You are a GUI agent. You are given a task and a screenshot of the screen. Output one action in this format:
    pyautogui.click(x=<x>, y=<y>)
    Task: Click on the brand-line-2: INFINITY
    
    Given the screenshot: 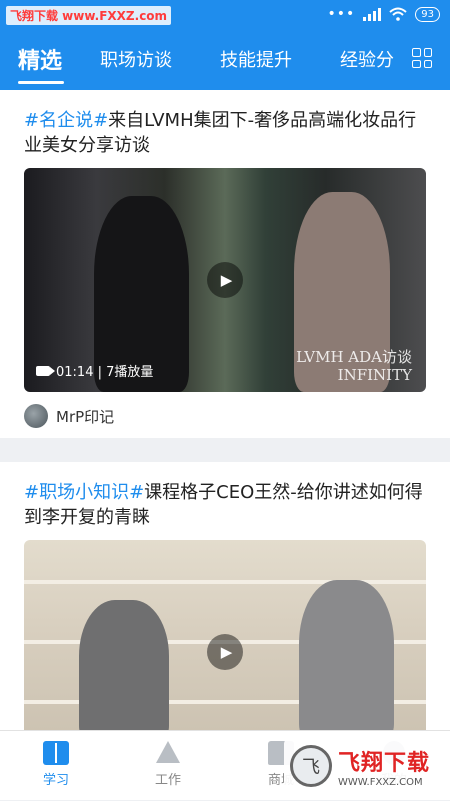 What is the action you would take?
    pyautogui.click(x=374, y=375)
    